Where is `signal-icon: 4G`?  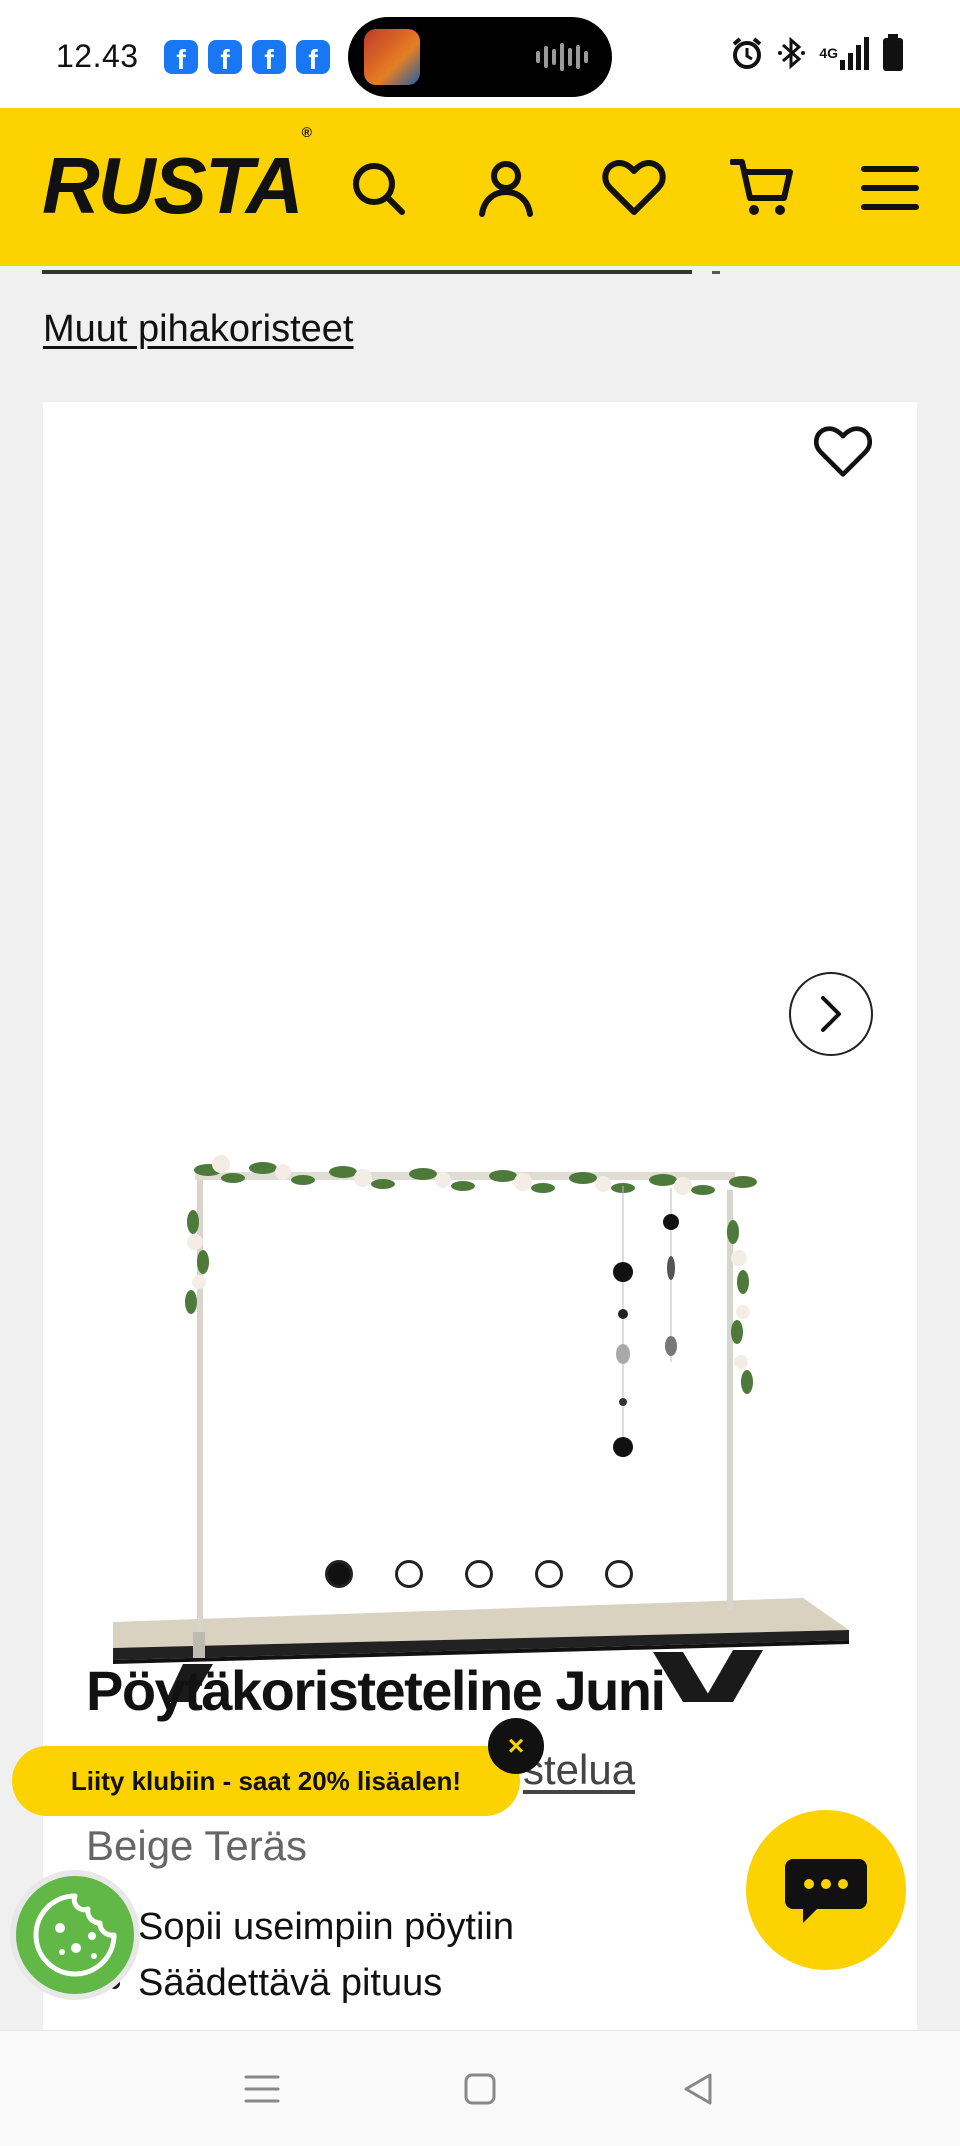 signal-icon: 4G is located at coordinates (844, 53).